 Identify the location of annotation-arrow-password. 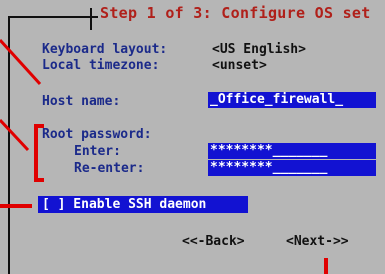
(15, 135).